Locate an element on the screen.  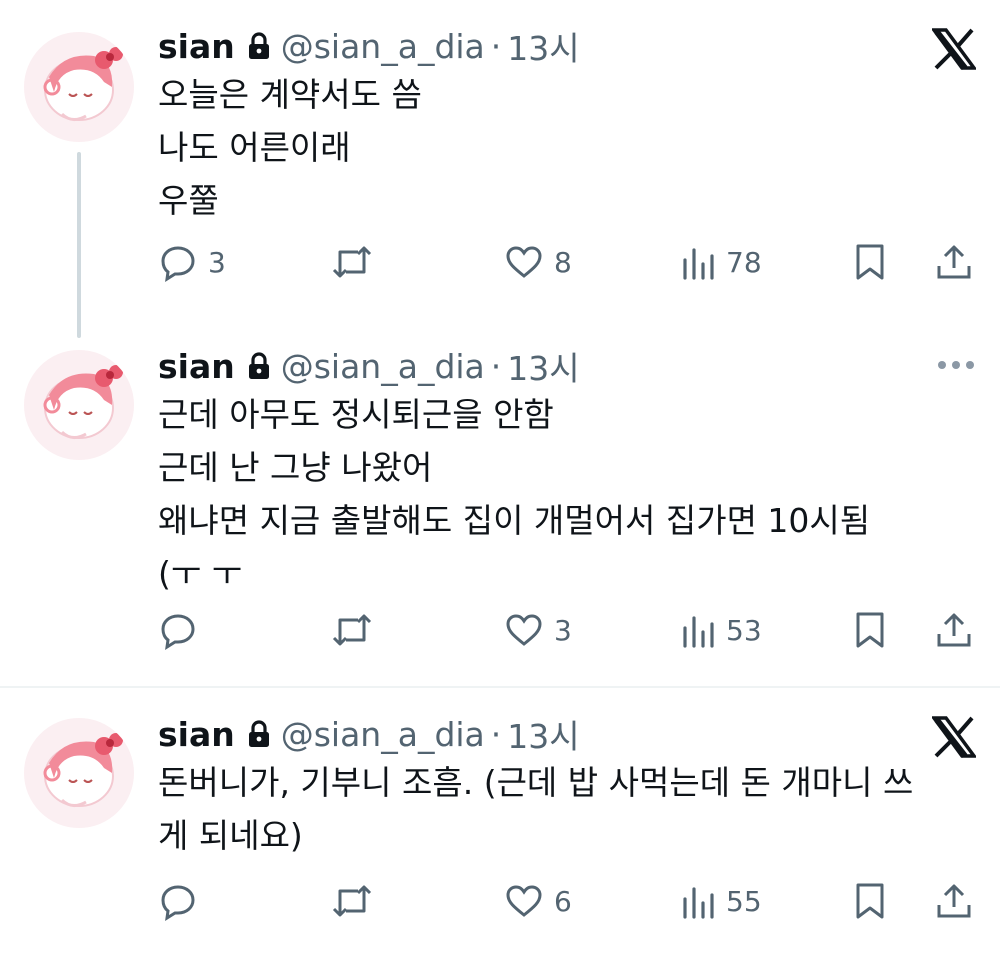
action-bar: 3 53 is located at coordinates (568, 630).